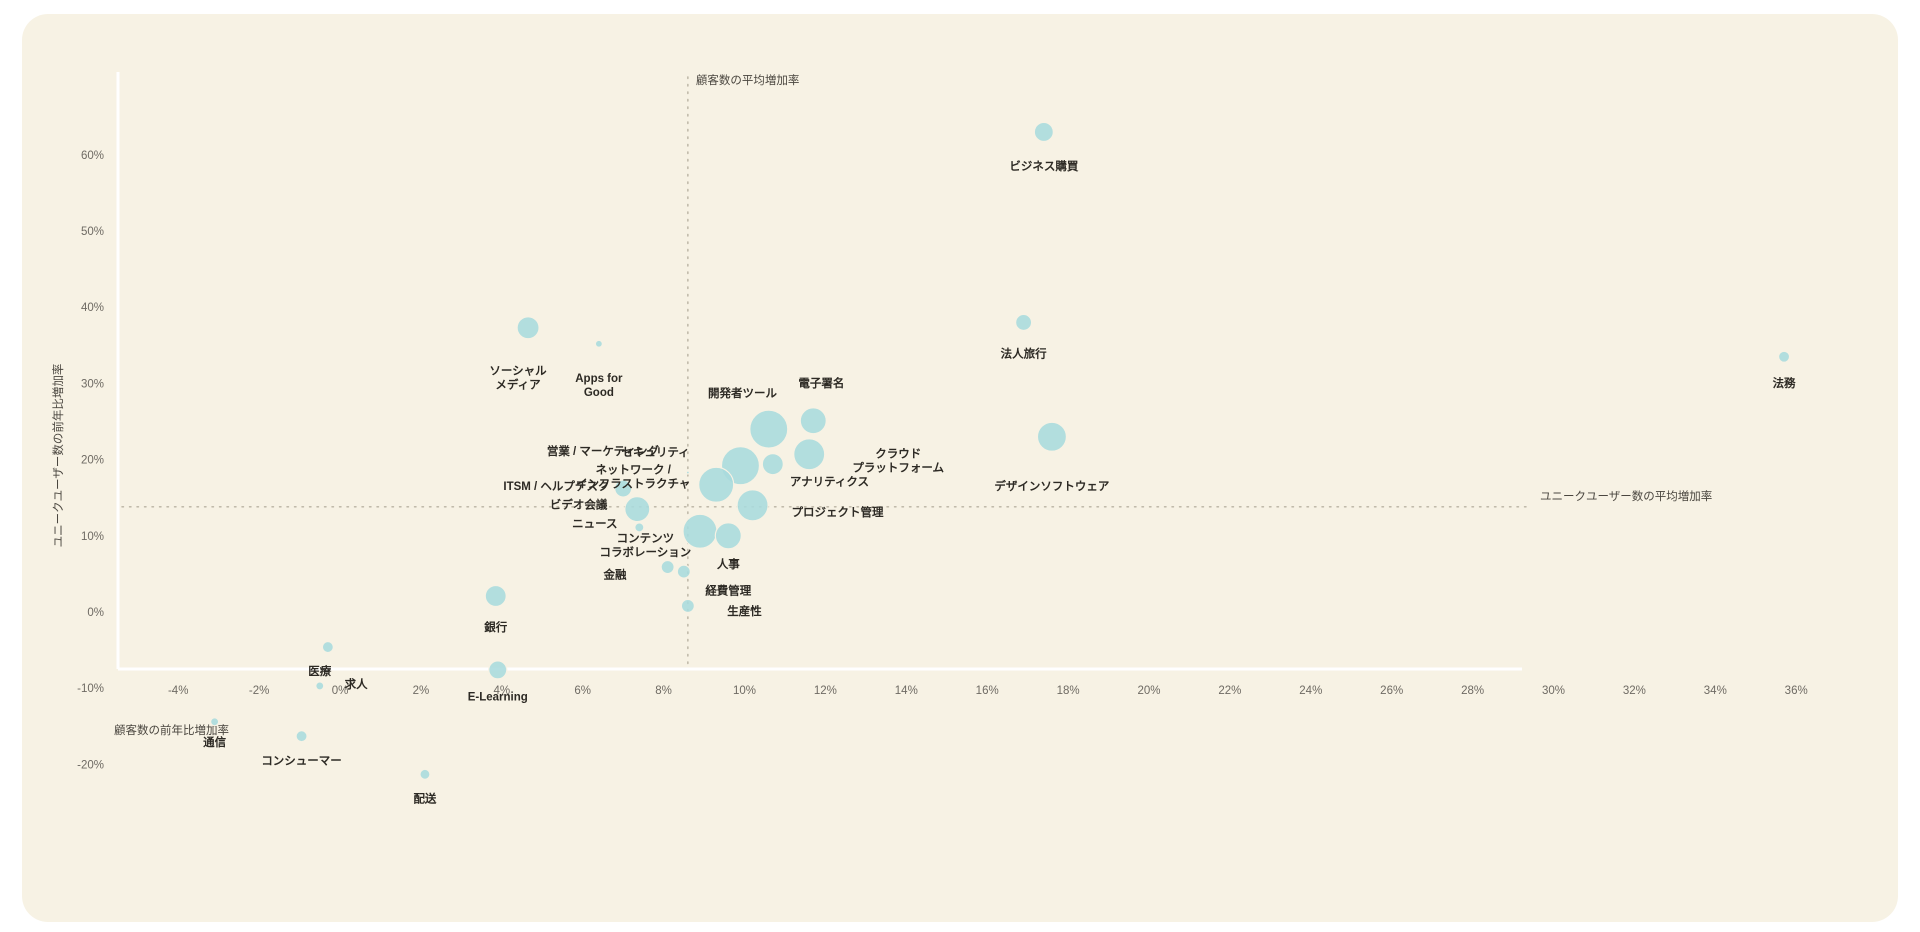  Describe the element at coordinates (259, 691) in the screenshot. I see `x-tick-label: -2%` at that location.